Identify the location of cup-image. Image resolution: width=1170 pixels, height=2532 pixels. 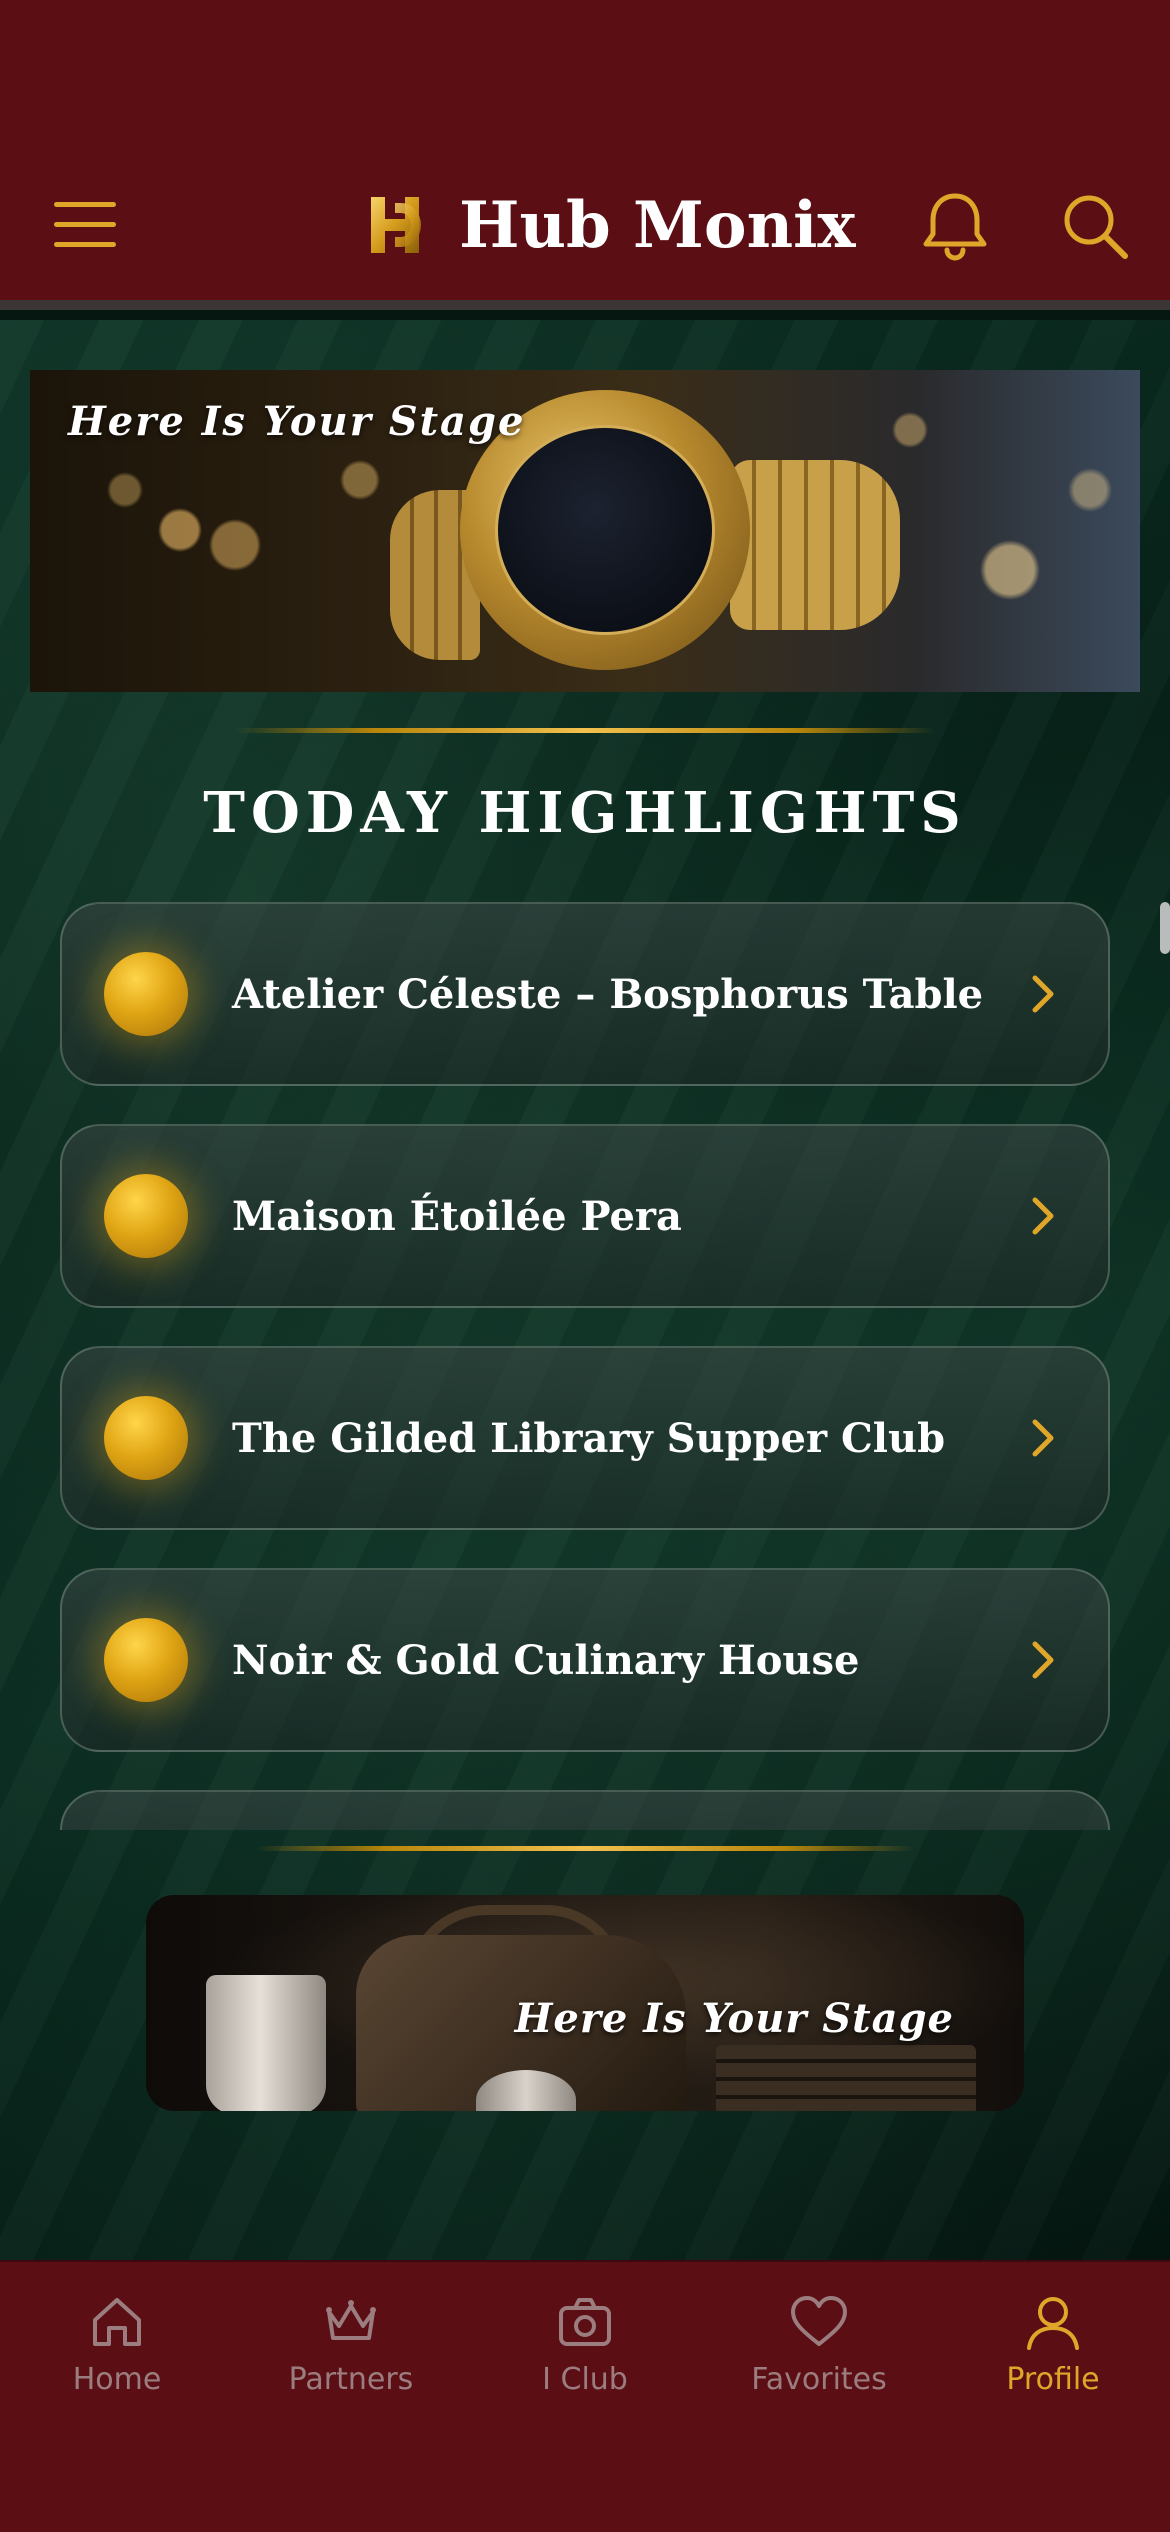
(266, 2043).